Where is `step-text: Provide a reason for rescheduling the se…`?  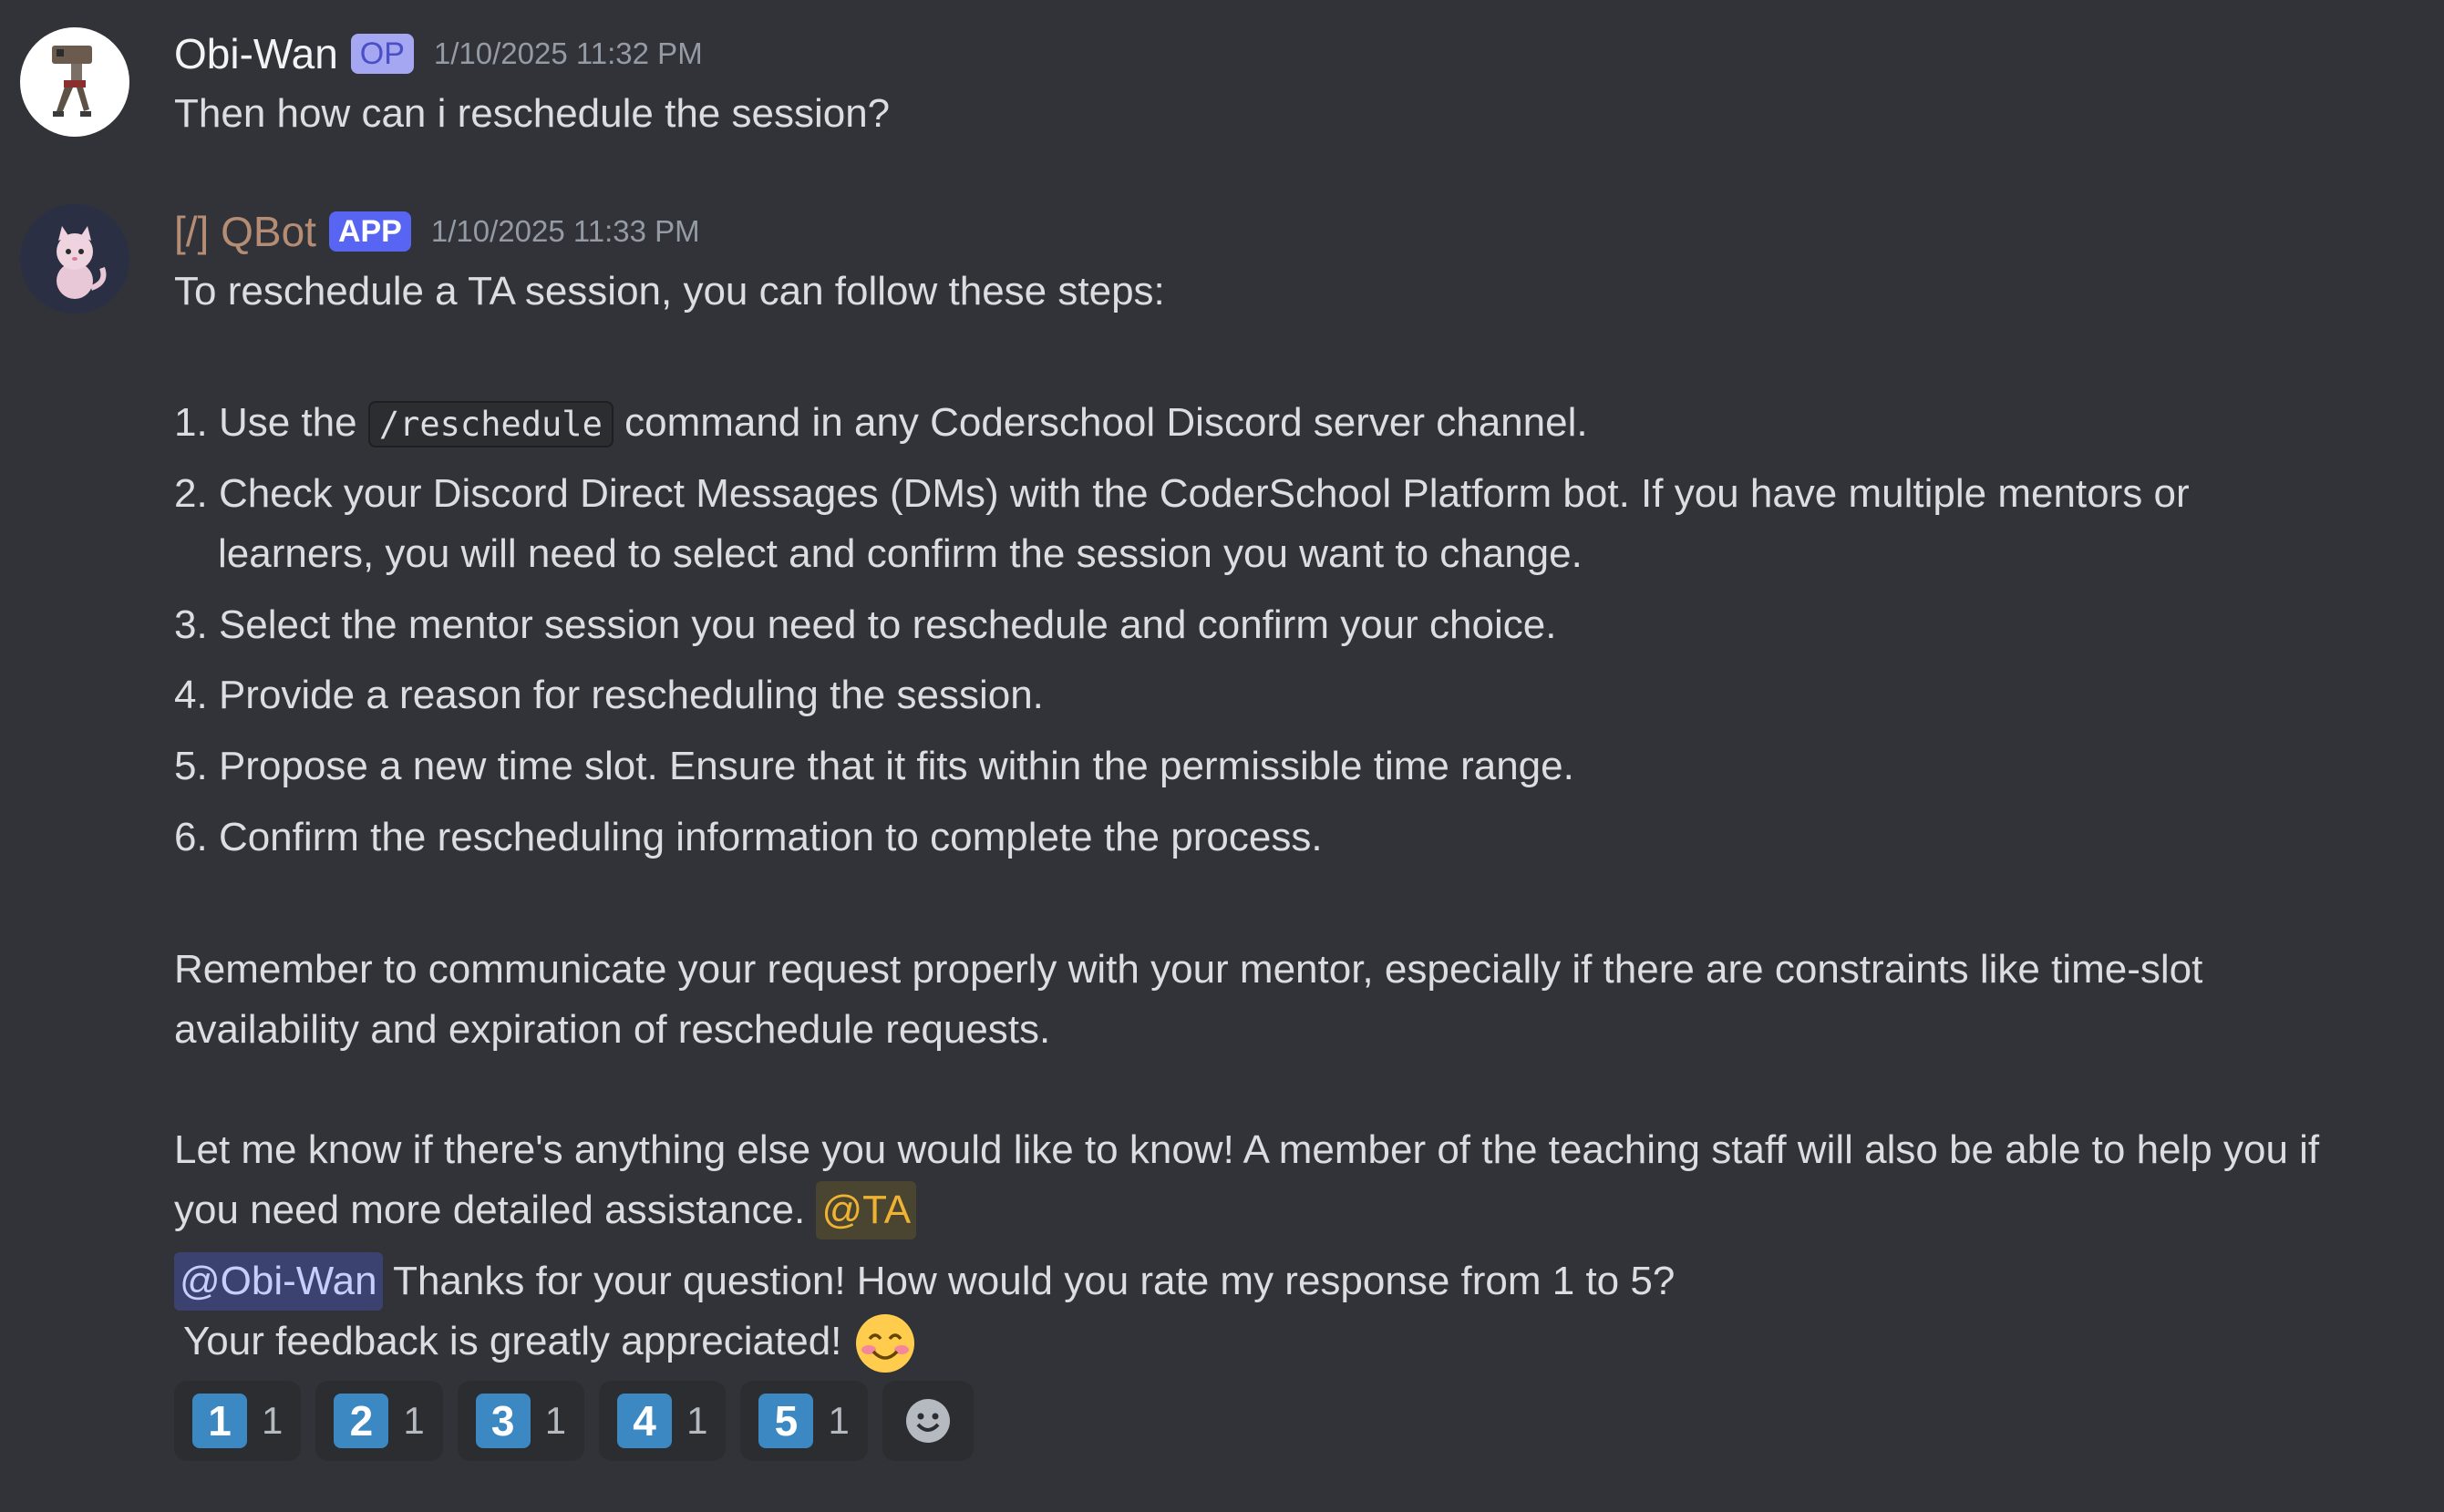
step-text: Provide a reason for rescheduling the se… is located at coordinates (631, 695).